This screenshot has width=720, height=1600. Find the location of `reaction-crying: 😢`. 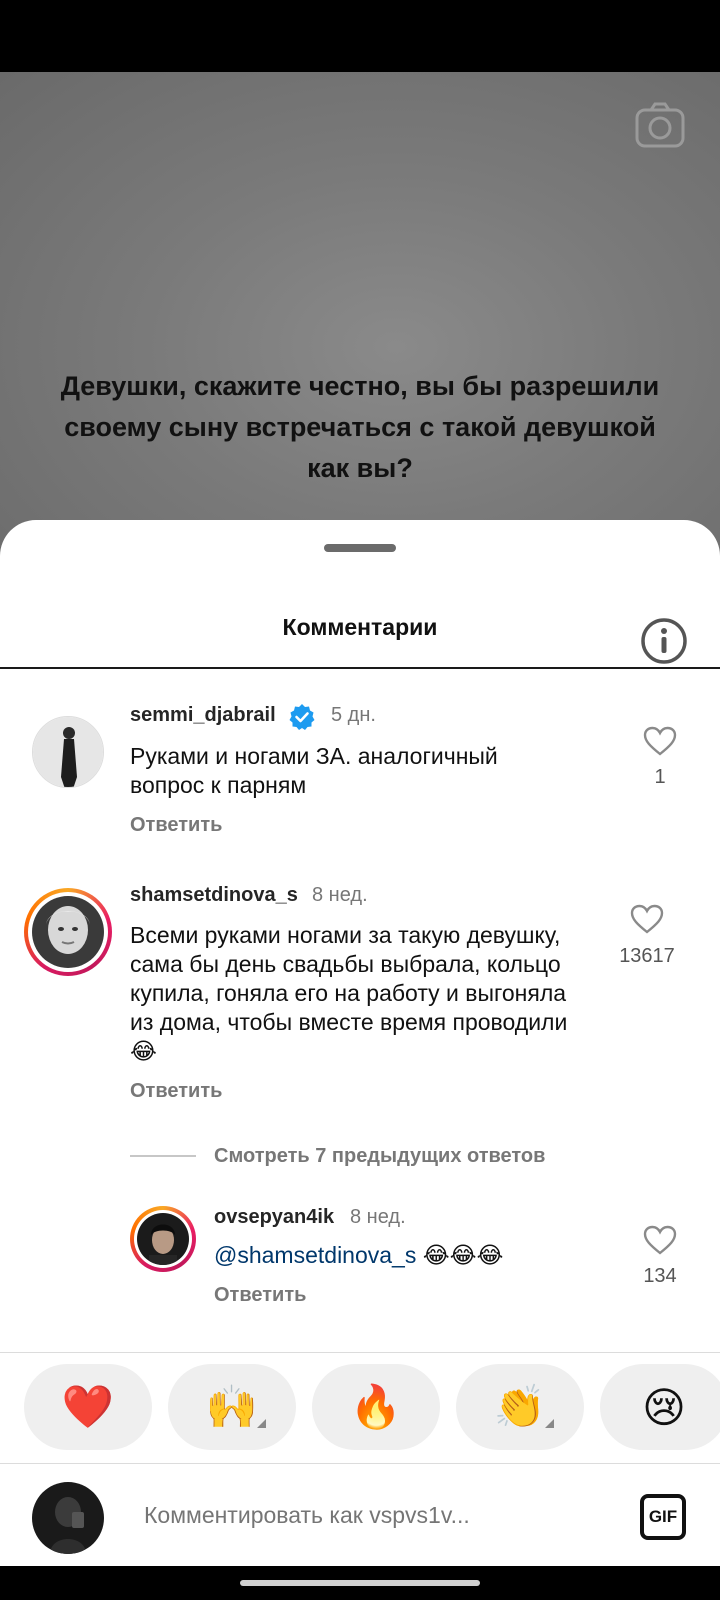

reaction-crying: 😢 is located at coordinates (660, 1407).